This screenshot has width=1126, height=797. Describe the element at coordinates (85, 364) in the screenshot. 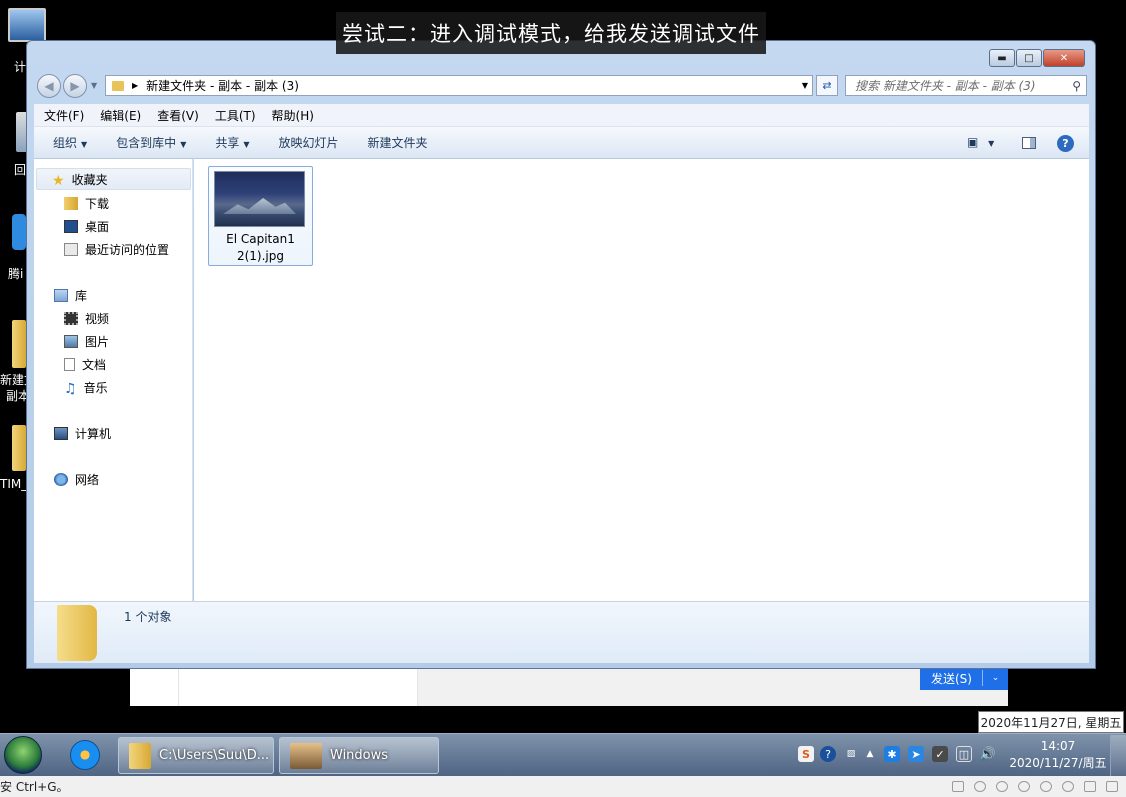

I see `nav-documents: 文档` at that location.